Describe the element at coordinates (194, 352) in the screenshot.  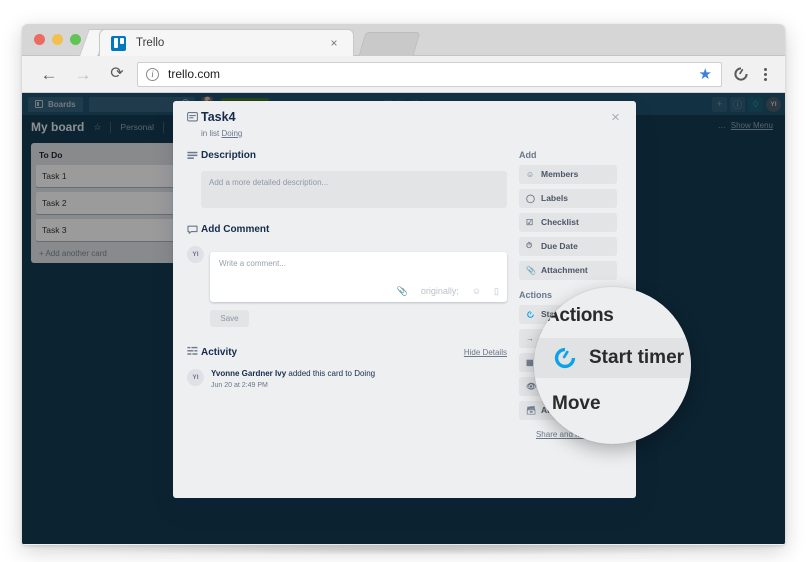
I see `activity-icon` at that location.